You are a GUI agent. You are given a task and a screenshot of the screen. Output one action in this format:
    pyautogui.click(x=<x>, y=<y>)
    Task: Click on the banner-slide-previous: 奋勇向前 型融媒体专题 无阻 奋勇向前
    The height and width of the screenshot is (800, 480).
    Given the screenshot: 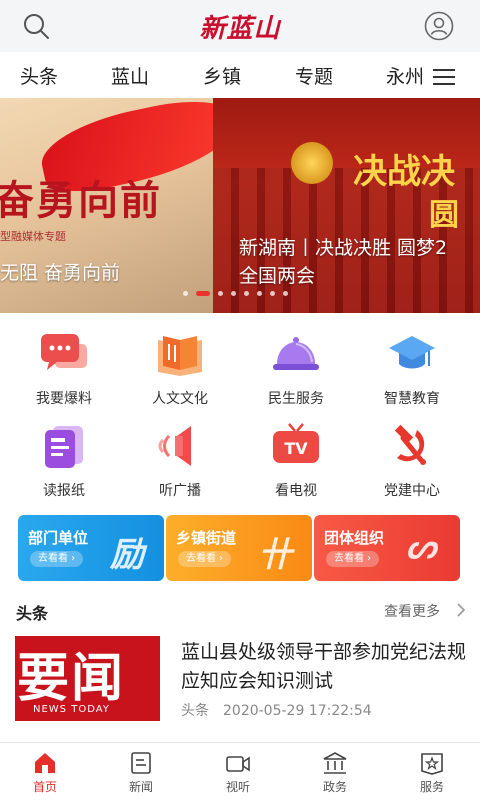 What is the action you would take?
    pyautogui.click(x=106, y=205)
    